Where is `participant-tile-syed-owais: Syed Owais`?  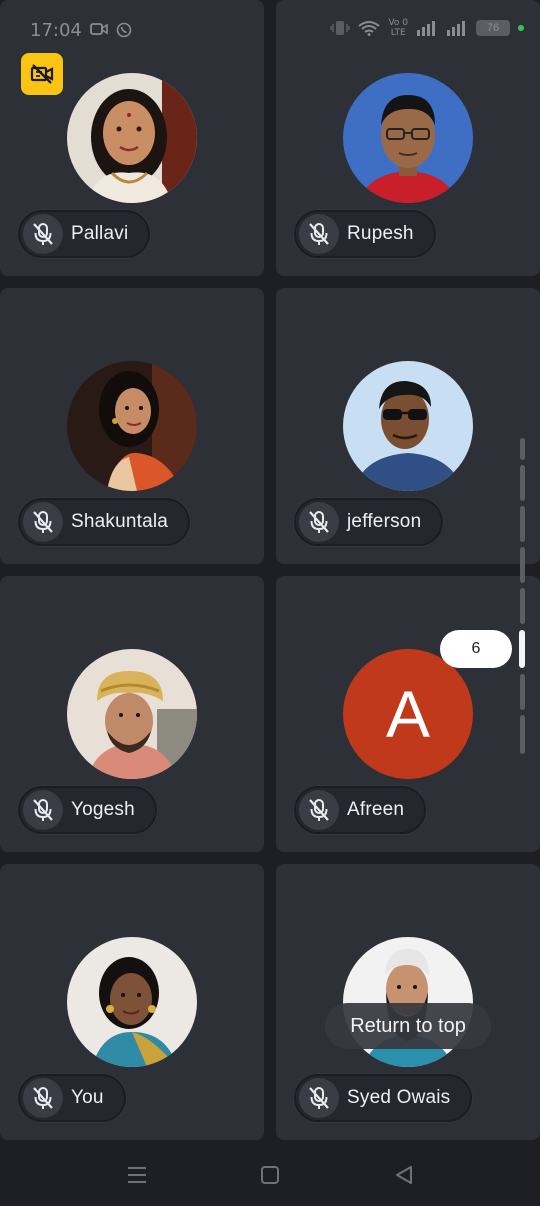 participant-tile-syed-owais: Syed Owais is located at coordinates (408, 1002).